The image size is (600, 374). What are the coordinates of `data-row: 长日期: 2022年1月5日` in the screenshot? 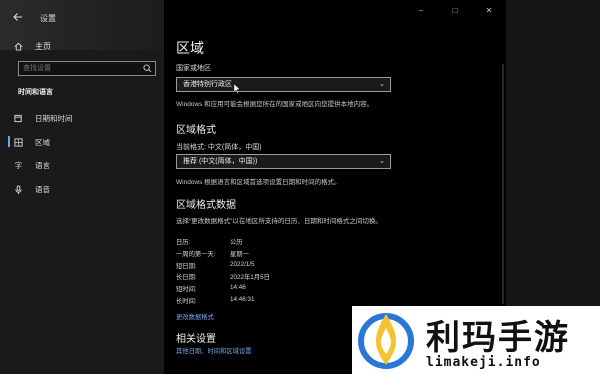 It's located at (223, 276).